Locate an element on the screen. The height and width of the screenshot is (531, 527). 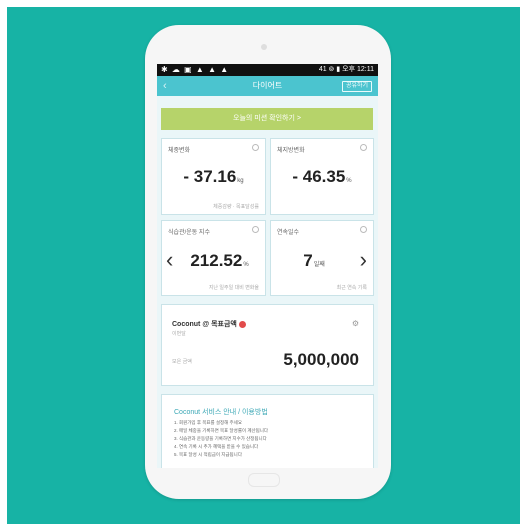
chevron-right-icon: › is located at coordinates (363, 260).